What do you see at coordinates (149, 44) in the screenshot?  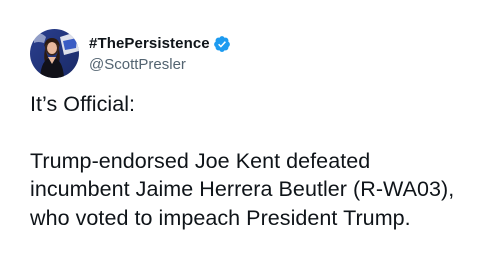 I see `display-name: #ThePersistence` at bounding box center [149, 44].